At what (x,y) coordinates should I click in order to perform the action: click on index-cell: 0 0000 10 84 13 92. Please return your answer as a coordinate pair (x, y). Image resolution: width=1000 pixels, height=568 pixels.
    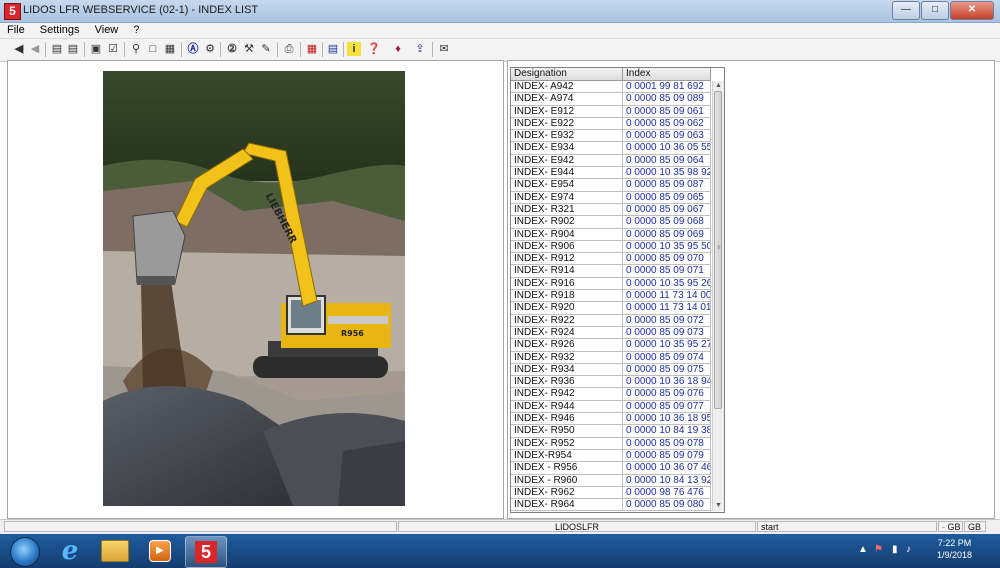
    Looking at the image, I should click on (667, 480).